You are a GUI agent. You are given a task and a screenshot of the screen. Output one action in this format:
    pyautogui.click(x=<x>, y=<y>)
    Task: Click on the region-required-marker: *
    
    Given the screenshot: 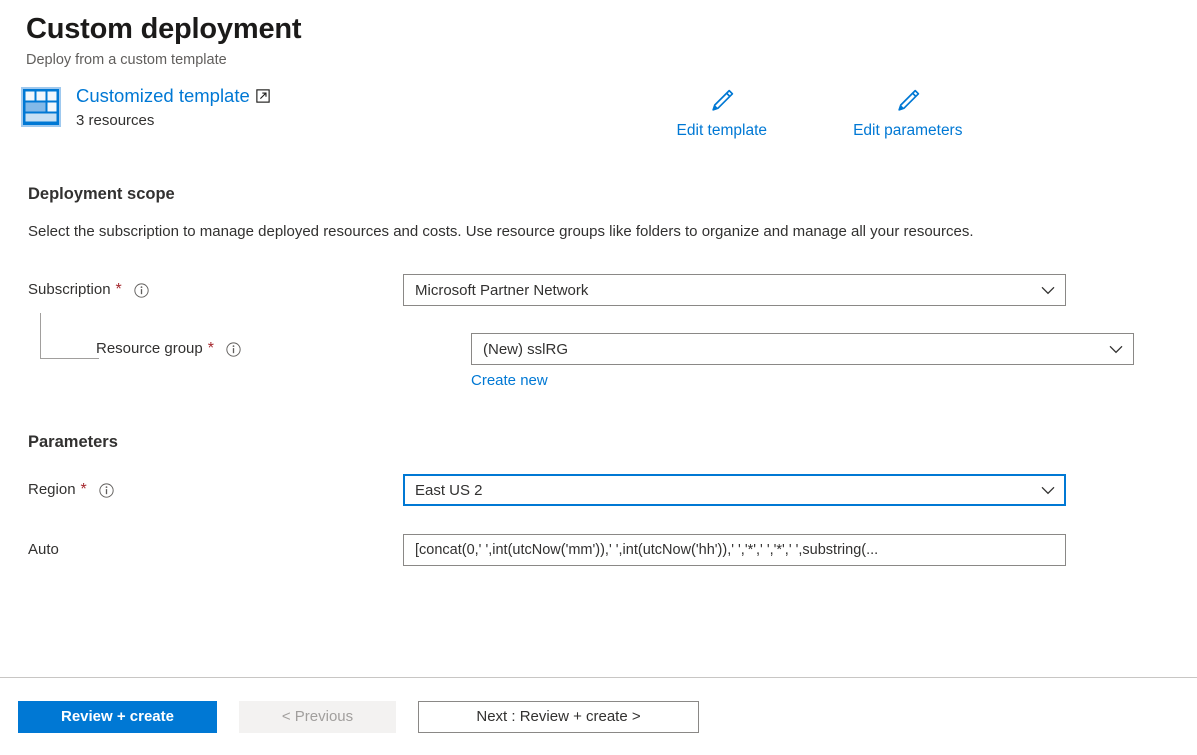 What is the action you would take?
    pyautogui.click(x=83, y=489)
    